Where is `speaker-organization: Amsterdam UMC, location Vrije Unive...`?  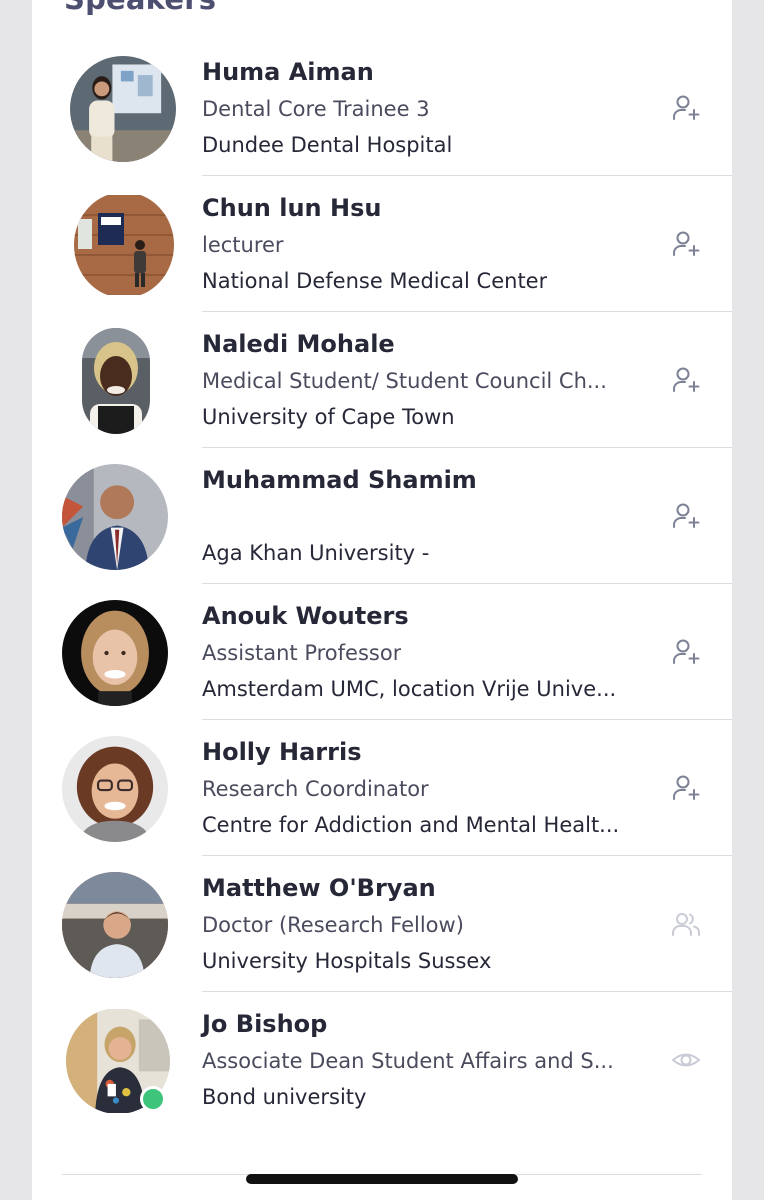 speaker-organization: Amsterdam UMC, location Vrije Unive... is located at coordinates (409, 689).